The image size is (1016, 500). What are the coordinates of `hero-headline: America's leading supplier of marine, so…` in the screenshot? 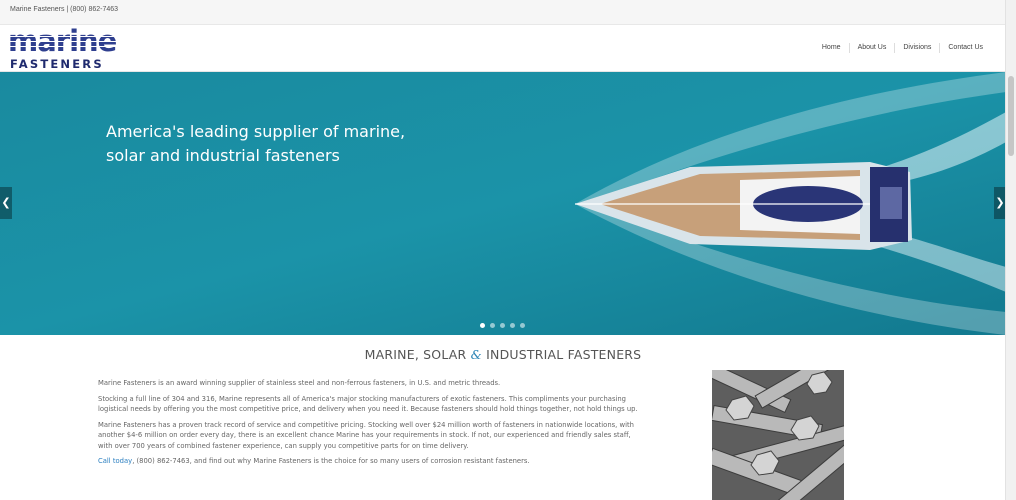 It's located at (256, 143).